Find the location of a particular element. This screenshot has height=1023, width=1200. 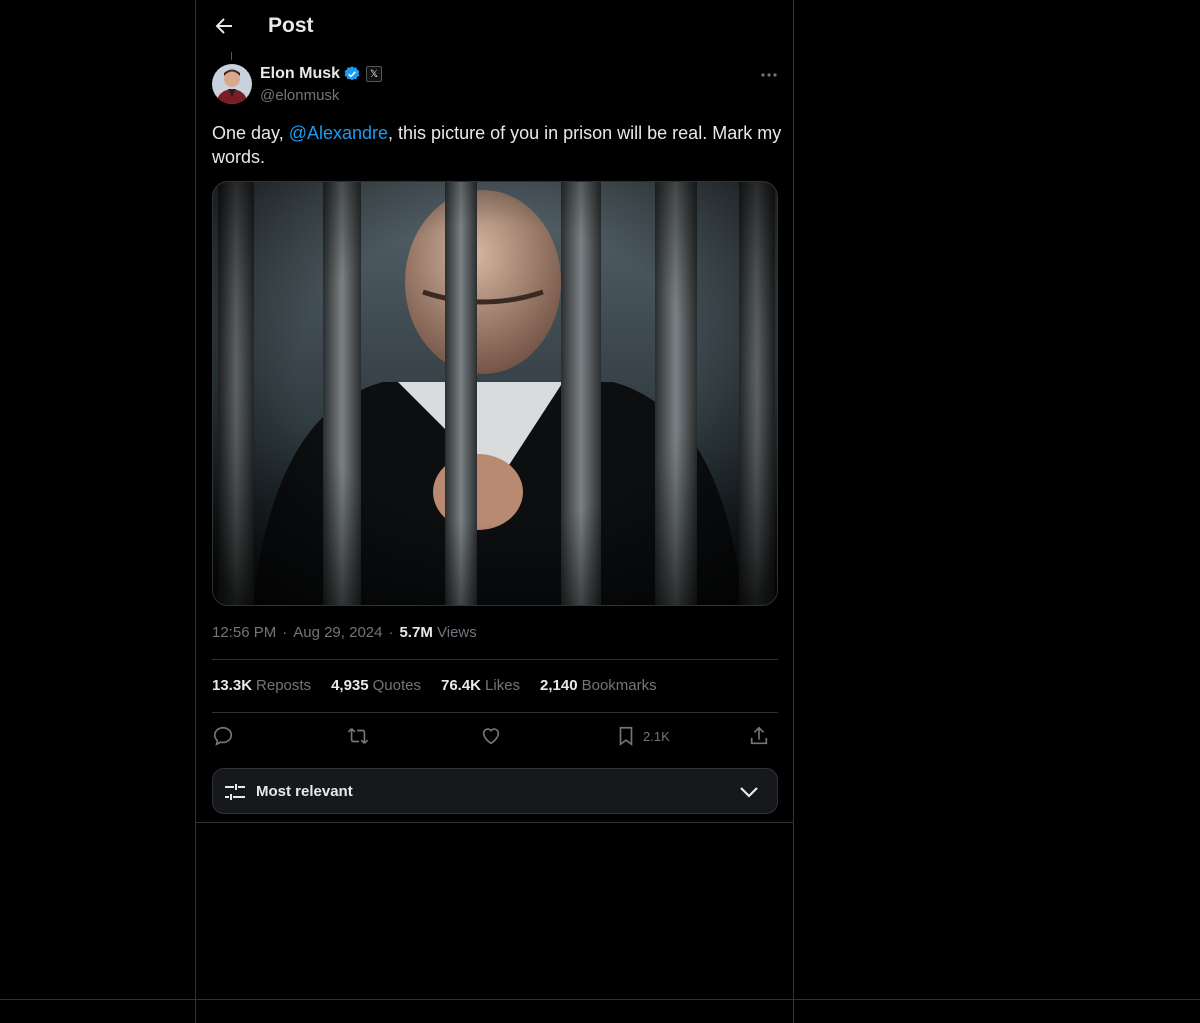

stat-label: Likes is located at coordinates (503, 685).